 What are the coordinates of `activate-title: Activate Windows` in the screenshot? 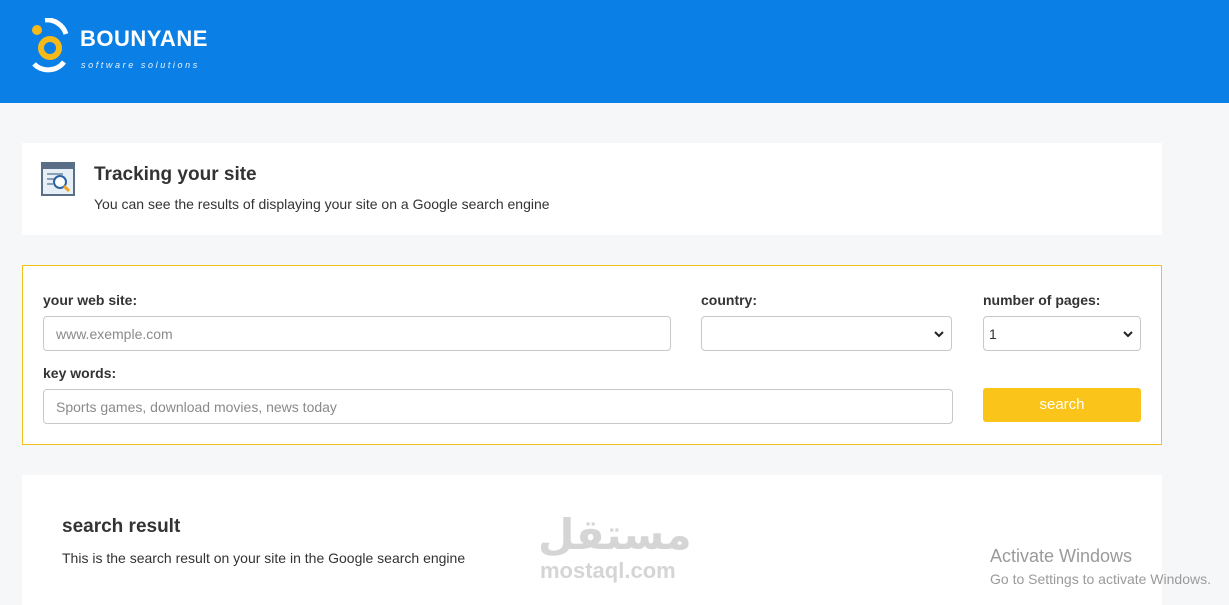 It's located at (1061, 556).